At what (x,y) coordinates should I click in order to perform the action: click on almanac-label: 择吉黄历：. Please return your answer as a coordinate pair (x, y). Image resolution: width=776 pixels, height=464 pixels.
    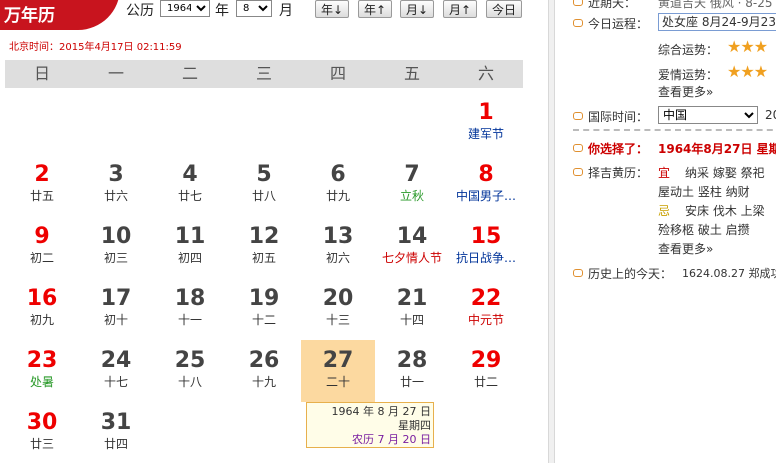
    Looking at the image, I should click on (618, 173).